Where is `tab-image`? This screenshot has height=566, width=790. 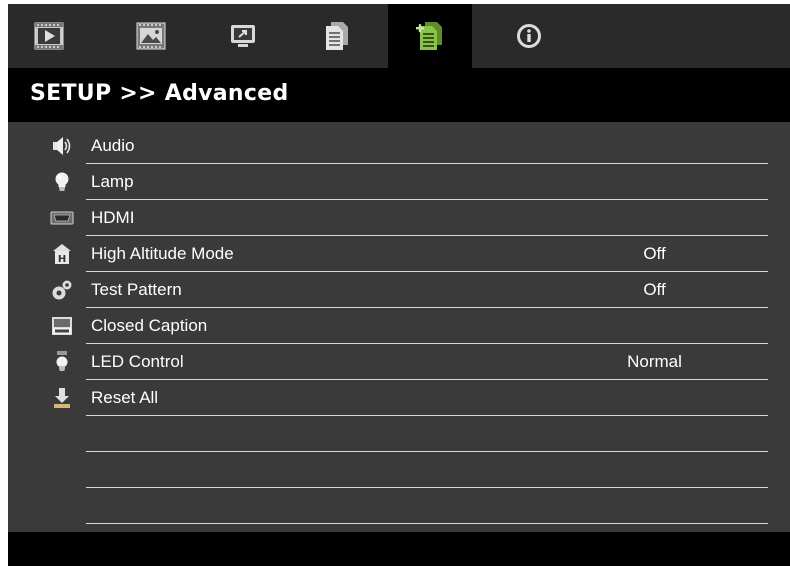
tab-image is located at coordinates (151, 36).